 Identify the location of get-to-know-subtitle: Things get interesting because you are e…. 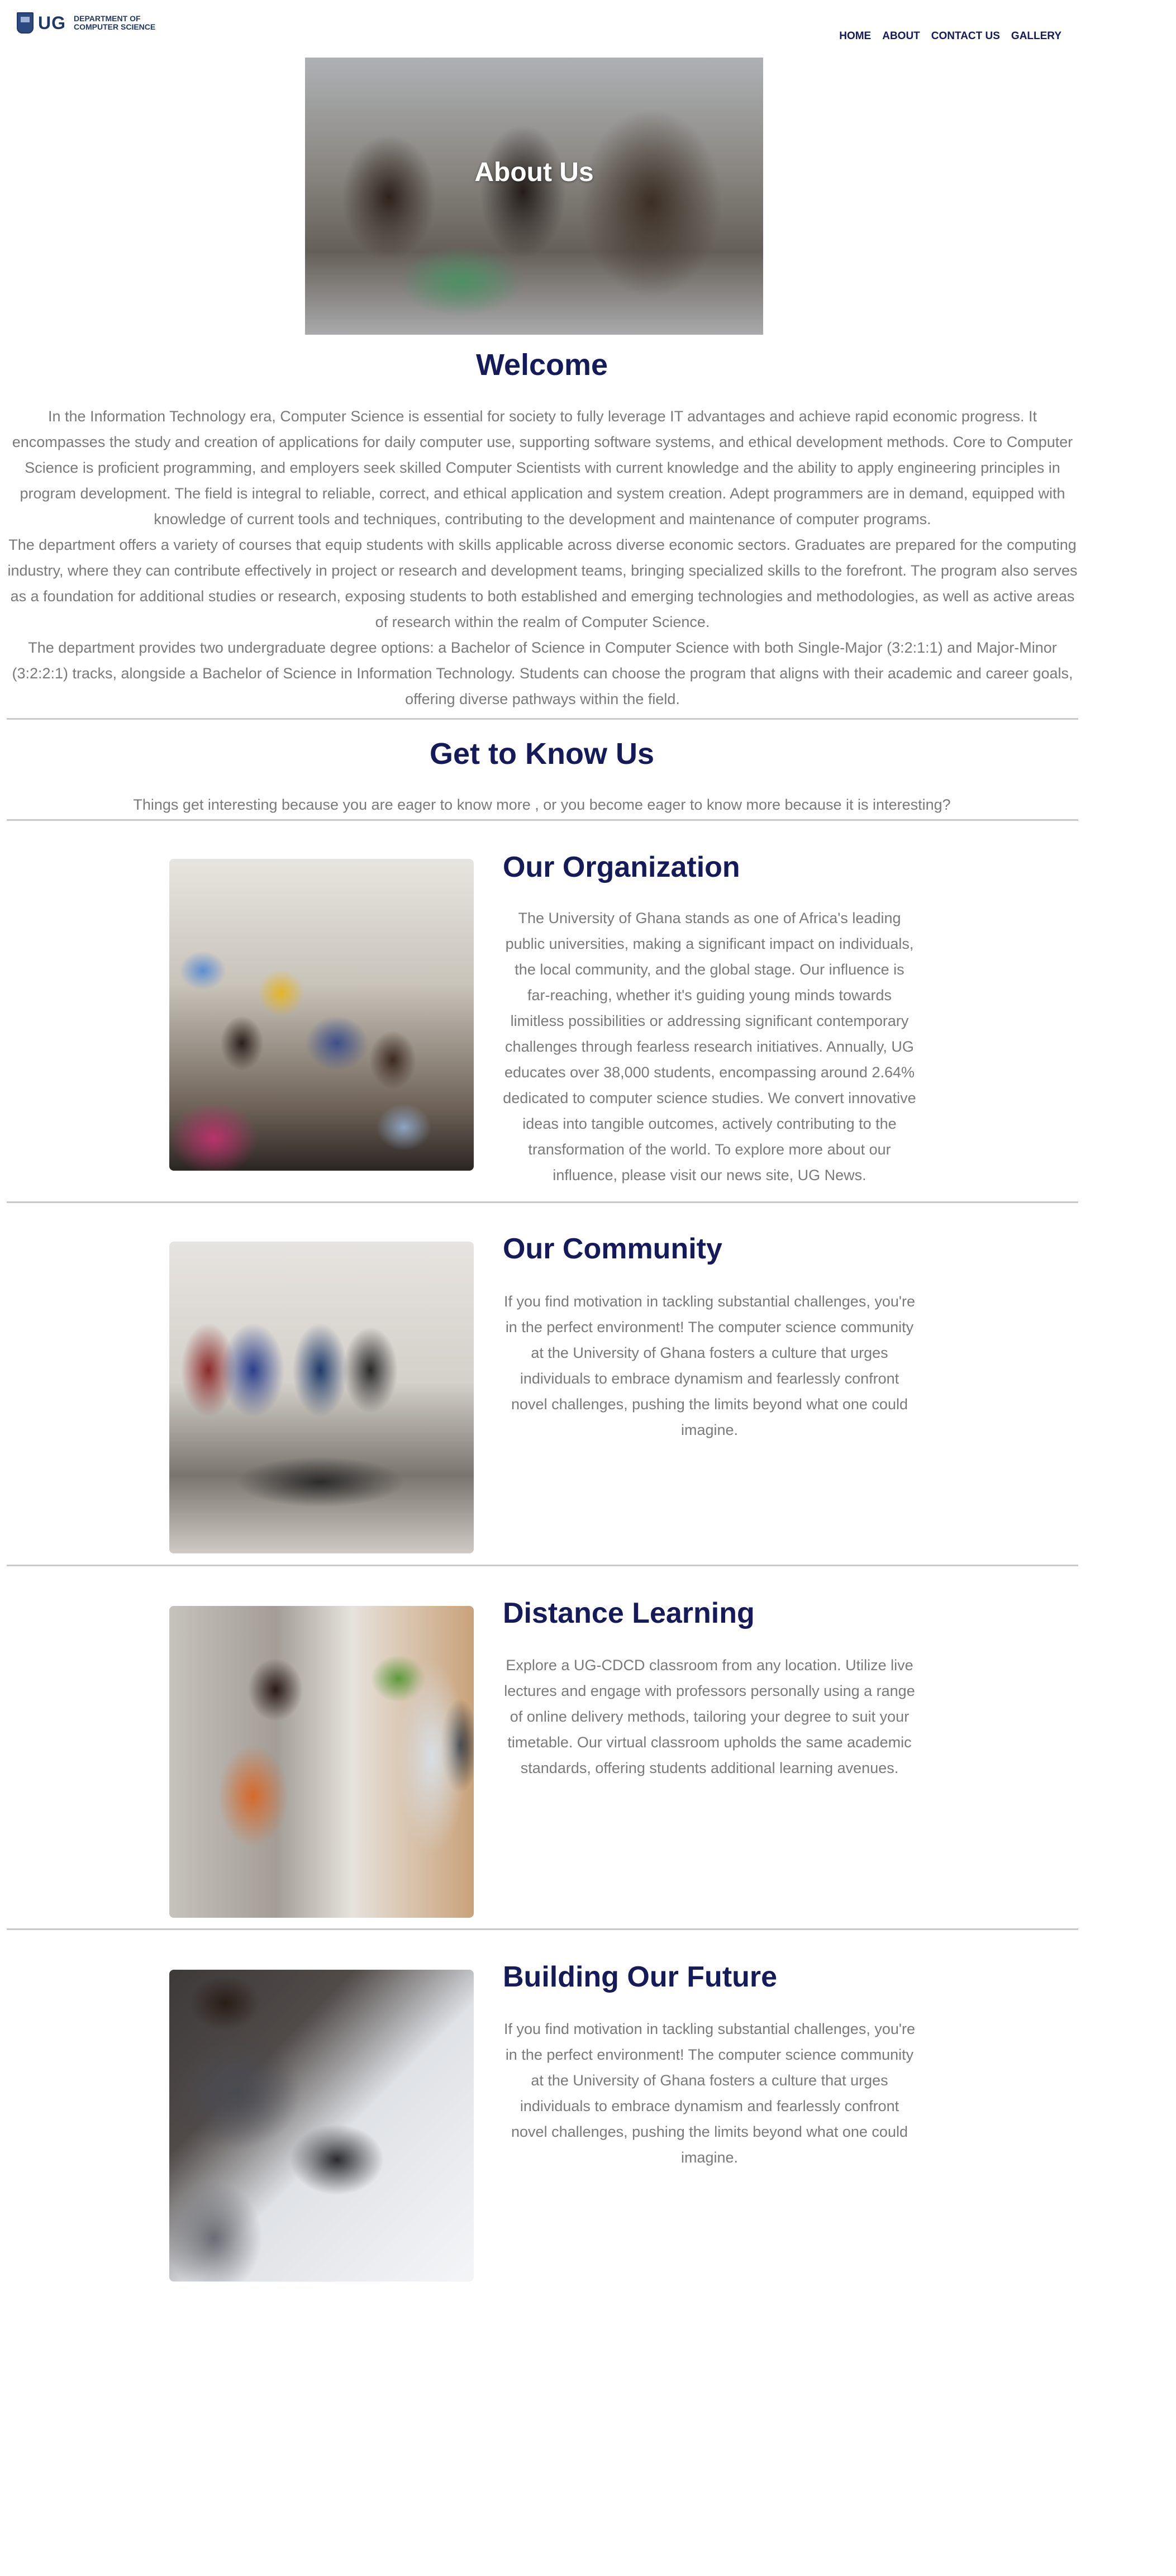
(542, 805).